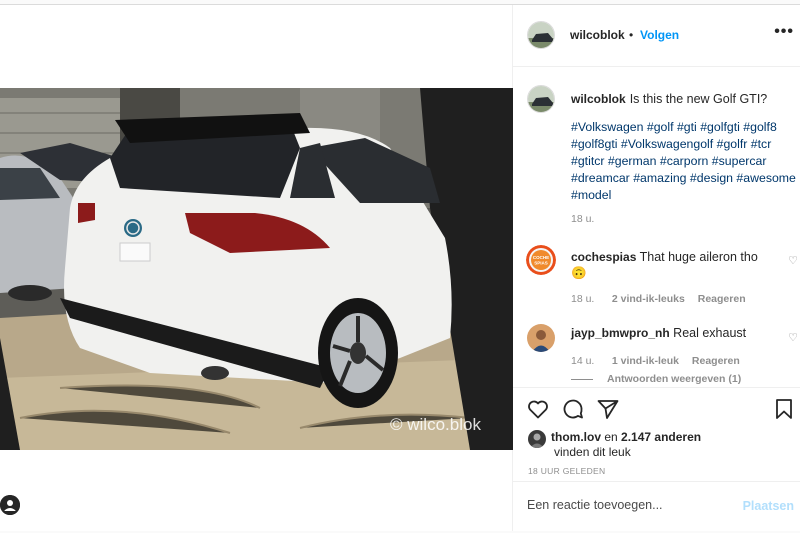 The height and width of the screenshot is (533, 800). I want to click on comment-time: 18 u., so click(582, 299).